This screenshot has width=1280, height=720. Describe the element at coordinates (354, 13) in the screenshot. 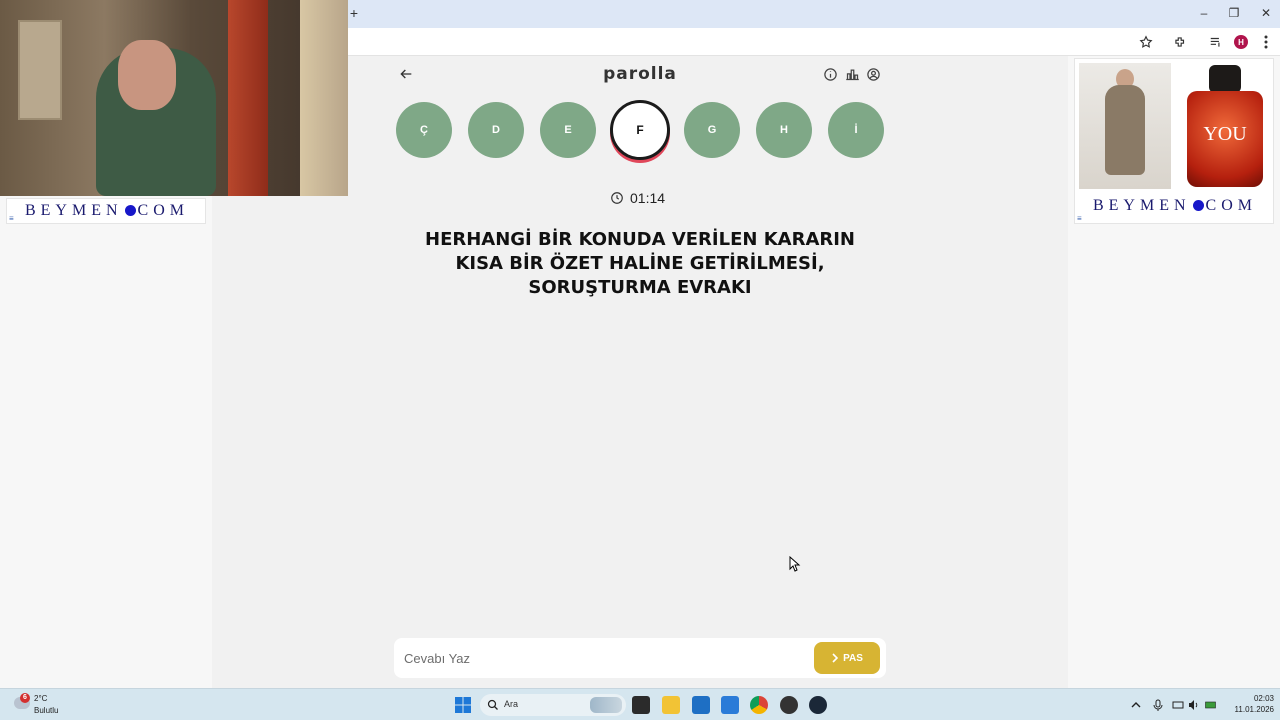

I see `new-tab-button: +` at that location.